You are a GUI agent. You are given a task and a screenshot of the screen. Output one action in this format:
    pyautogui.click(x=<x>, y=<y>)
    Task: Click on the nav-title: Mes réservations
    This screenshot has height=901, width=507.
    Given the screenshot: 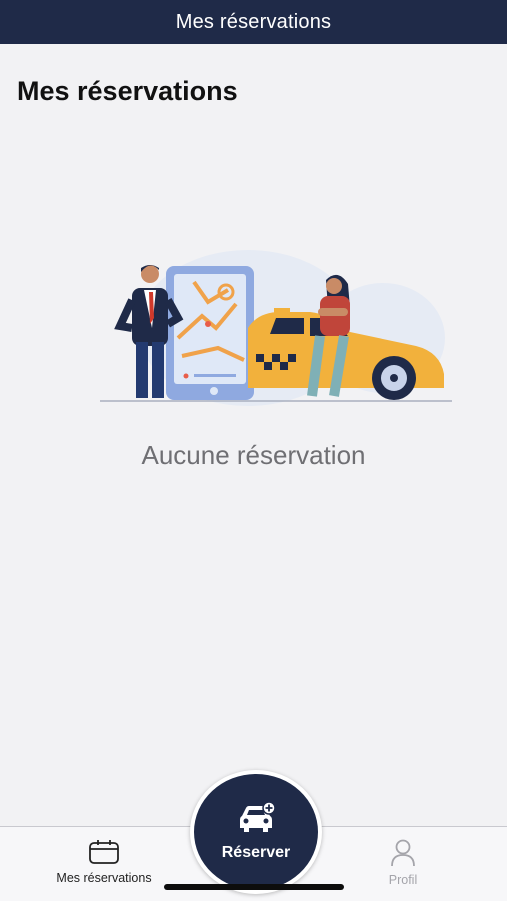 What is the action you would take?
    pyautogui.click(x=253, y=21)
    